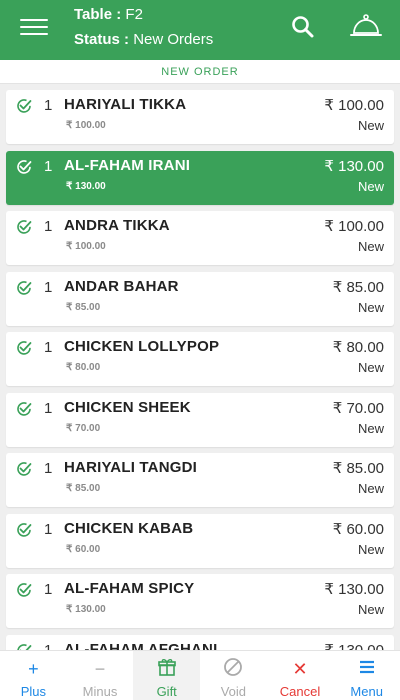  I want to click on plus-button: + Plus, so click(33, 675).